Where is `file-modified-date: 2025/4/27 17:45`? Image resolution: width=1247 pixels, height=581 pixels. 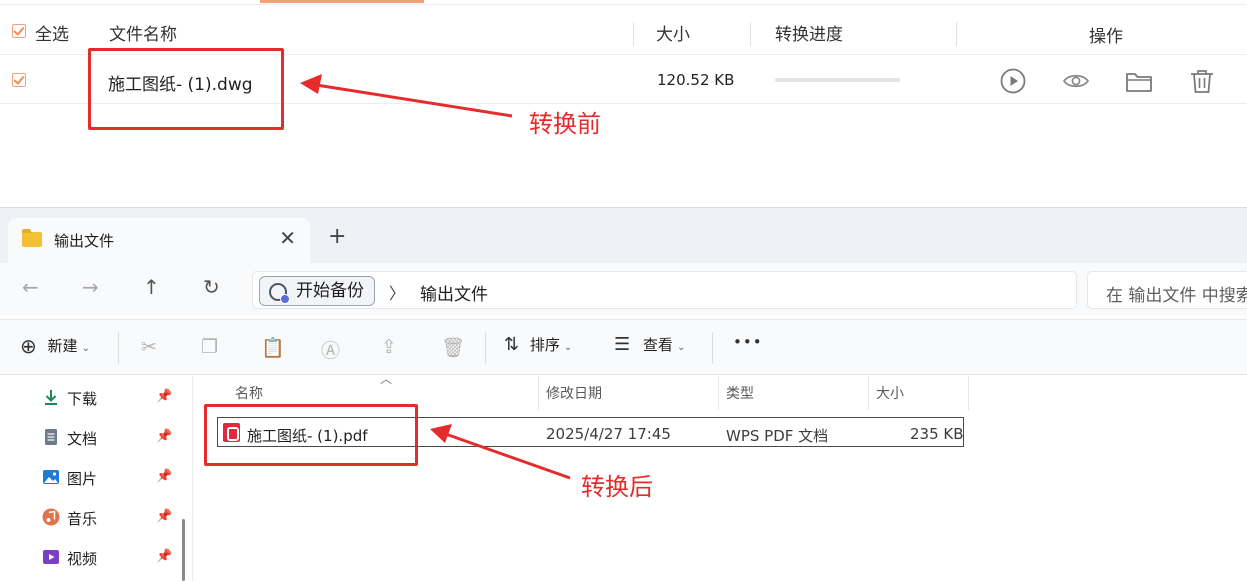
file-modified-date: 2025/4/27 17:45 is located at coordinates (608, 434).